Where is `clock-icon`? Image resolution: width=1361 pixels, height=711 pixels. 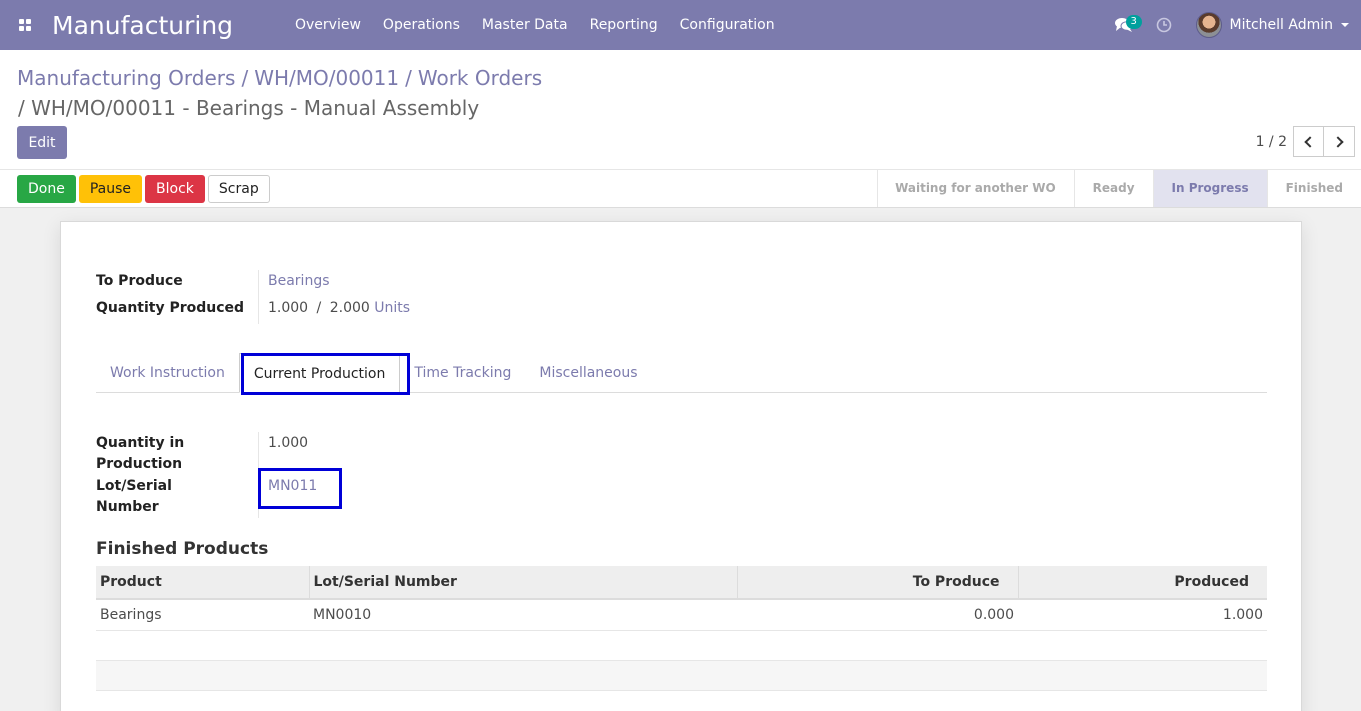 clock-icon is located at coordinates (1163, 25).